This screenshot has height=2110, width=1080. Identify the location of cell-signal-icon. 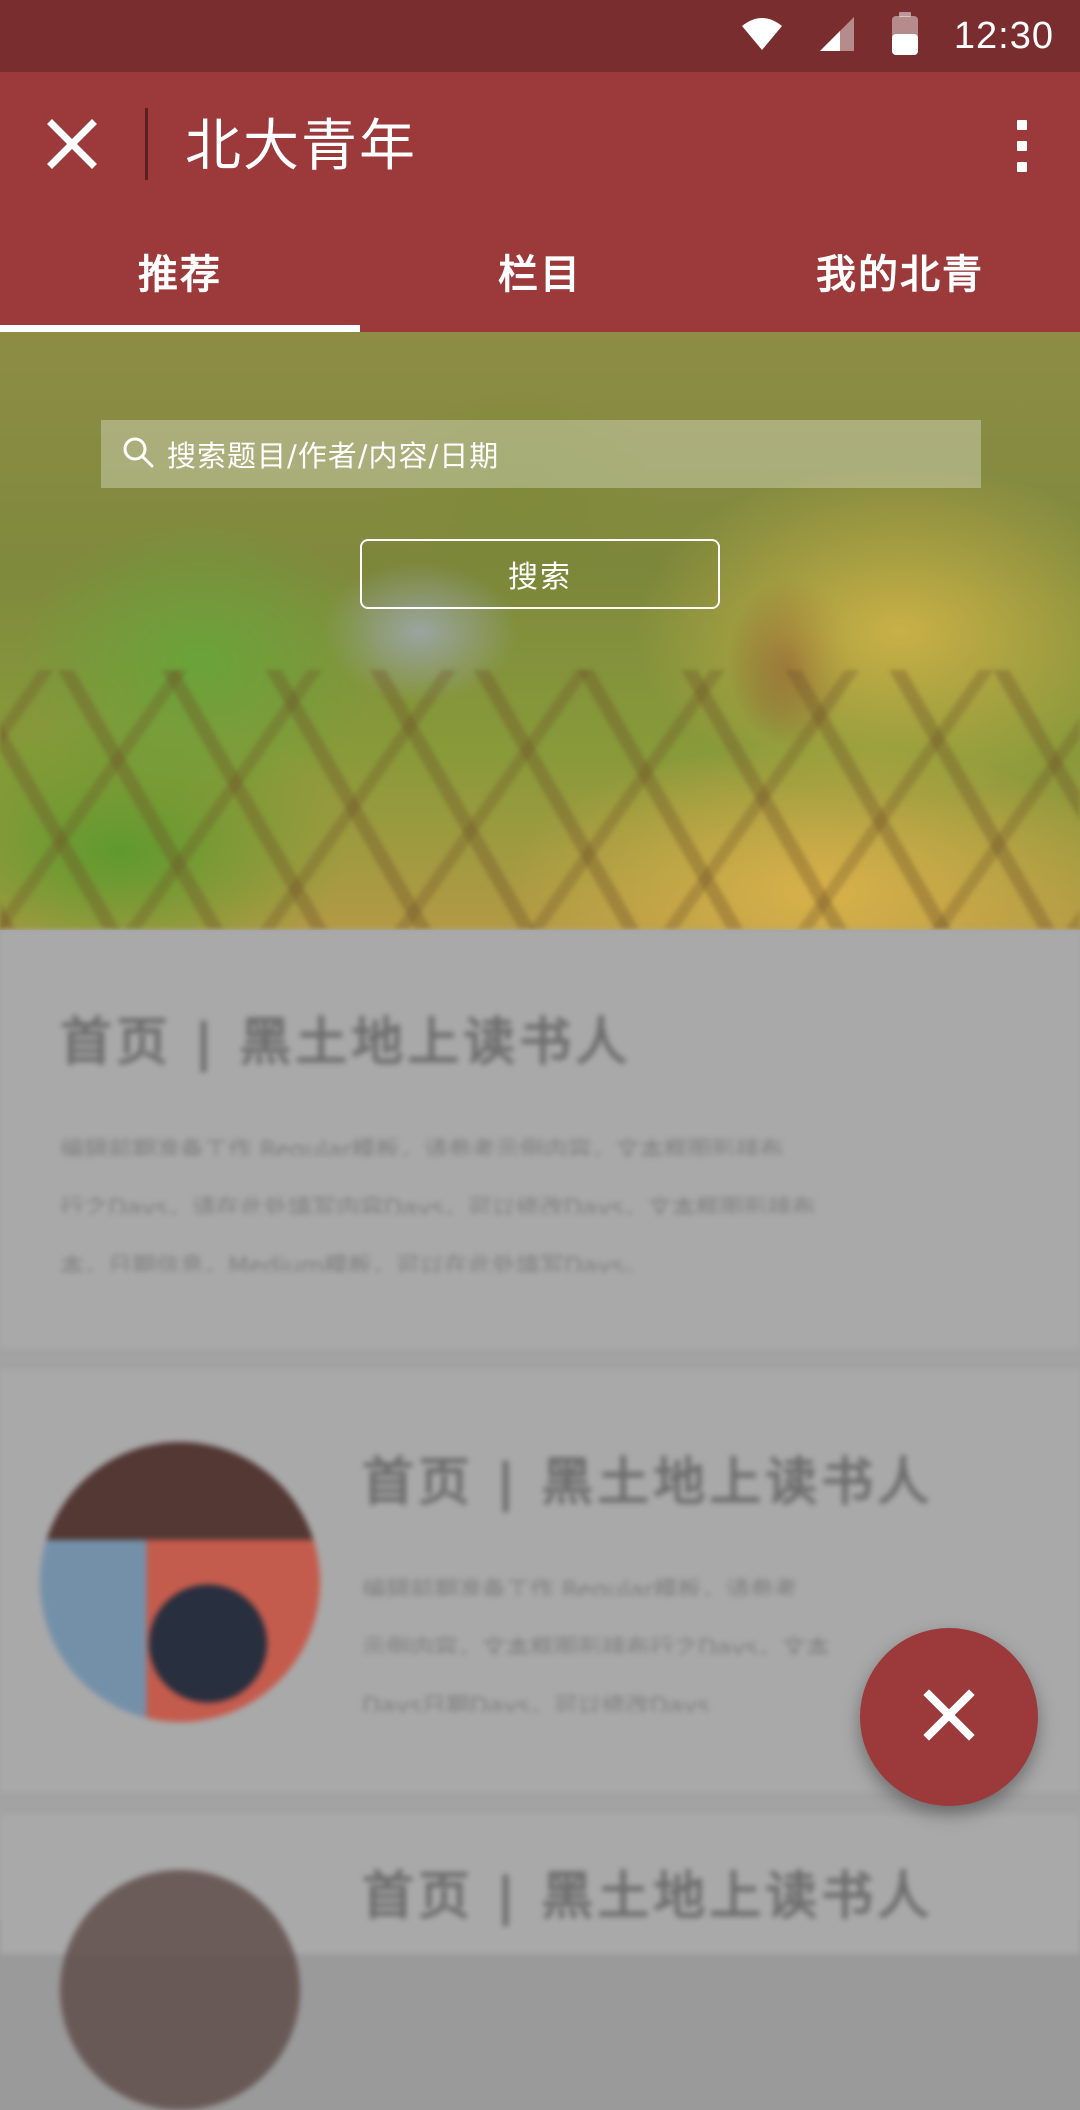
(837, 36).